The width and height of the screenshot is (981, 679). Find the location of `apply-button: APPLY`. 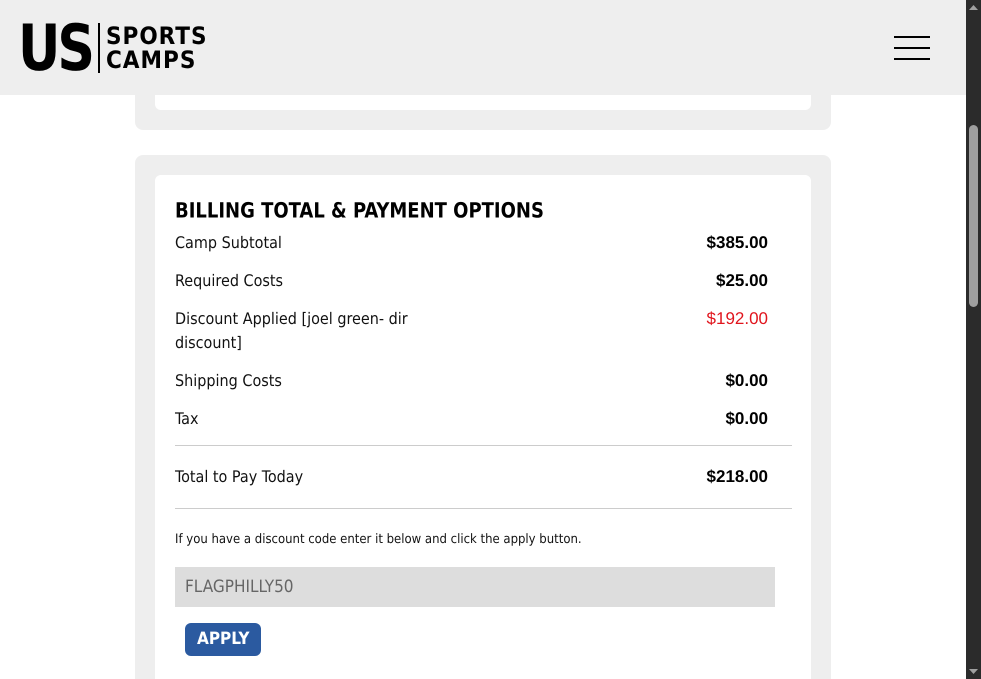

apply-button: APPLY is located at coordinates (223, 639).